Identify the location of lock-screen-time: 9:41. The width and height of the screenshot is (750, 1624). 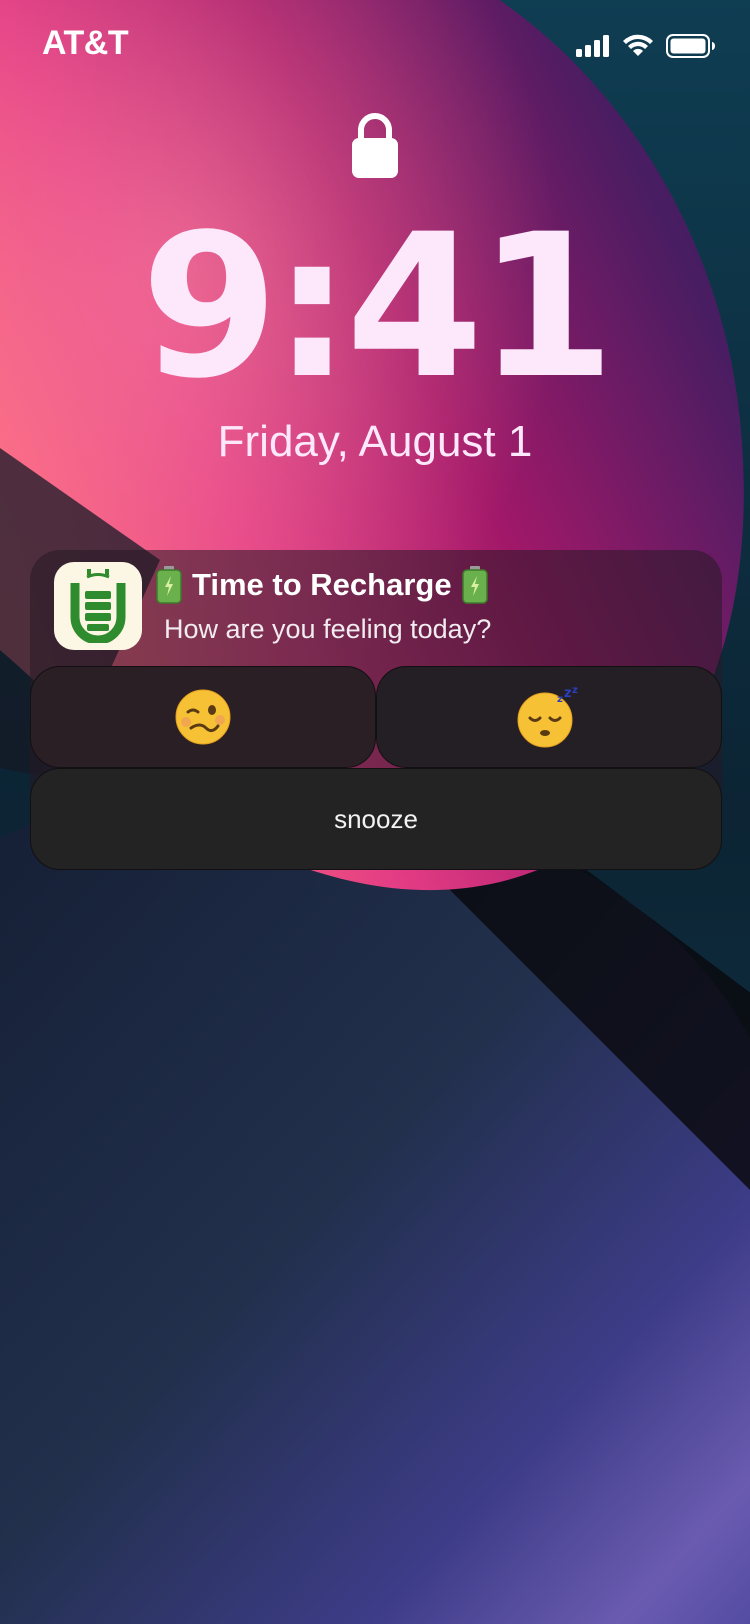
(378, 306).